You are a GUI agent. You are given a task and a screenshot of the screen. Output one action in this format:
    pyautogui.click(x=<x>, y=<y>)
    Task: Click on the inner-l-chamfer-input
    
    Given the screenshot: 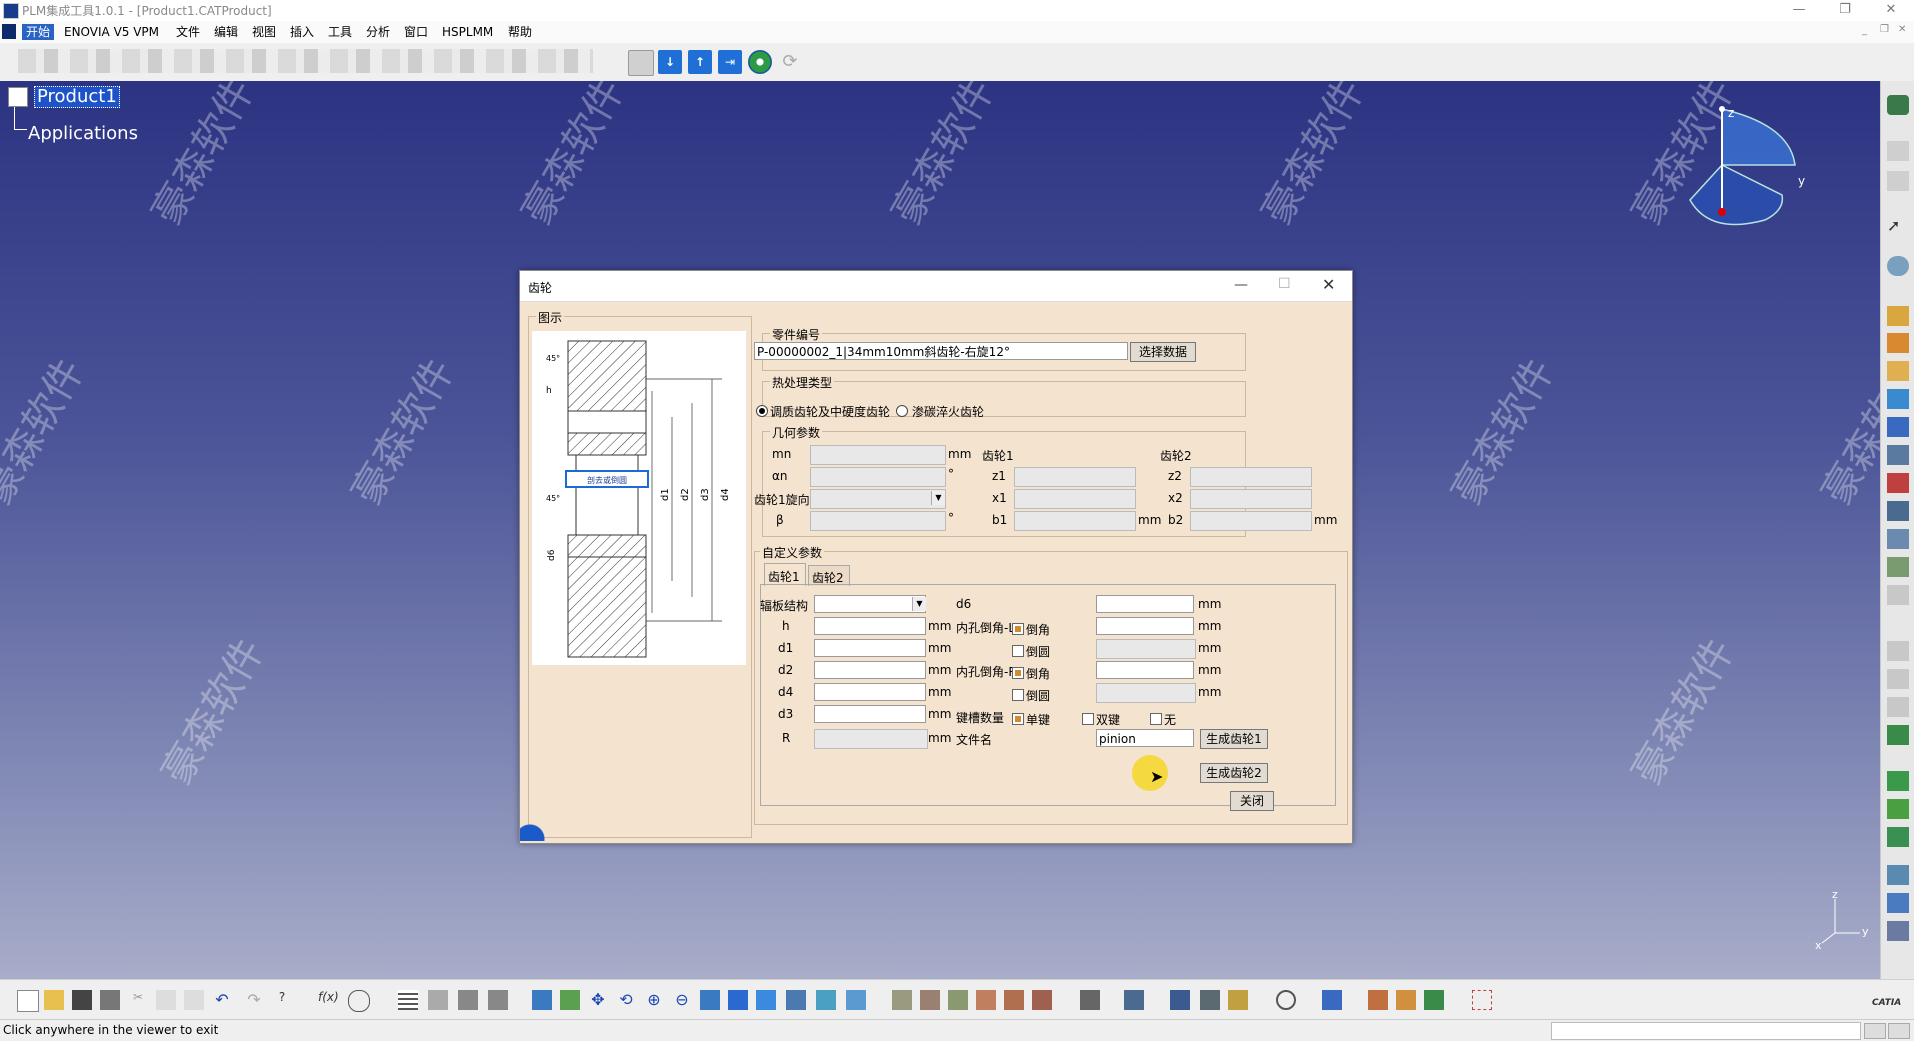 What is the action you would take?
    pyautogui.click(x=1145, y=626)
    